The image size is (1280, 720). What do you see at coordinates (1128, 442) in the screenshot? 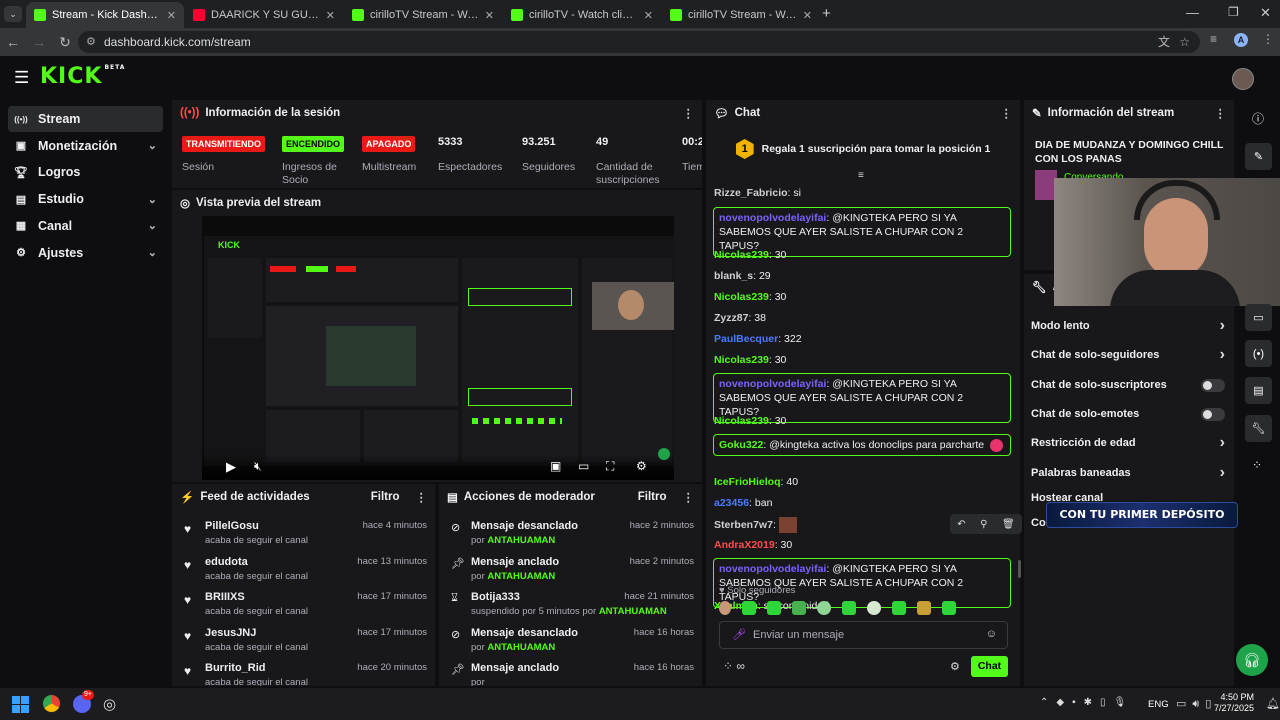
I see `chat-setting: Restricción de edad ›` at bounding box center [1128, 442].